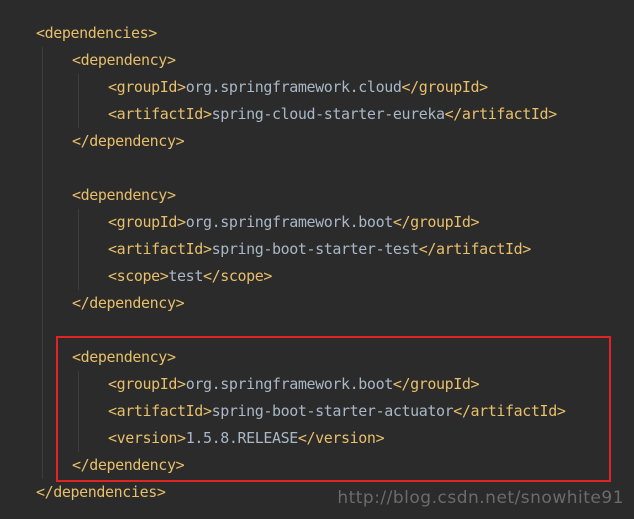  Describe the element at coordinates (328, 114) in the screenshot. I see `xml-text: spring-cloud-starter-eureka` at that location.